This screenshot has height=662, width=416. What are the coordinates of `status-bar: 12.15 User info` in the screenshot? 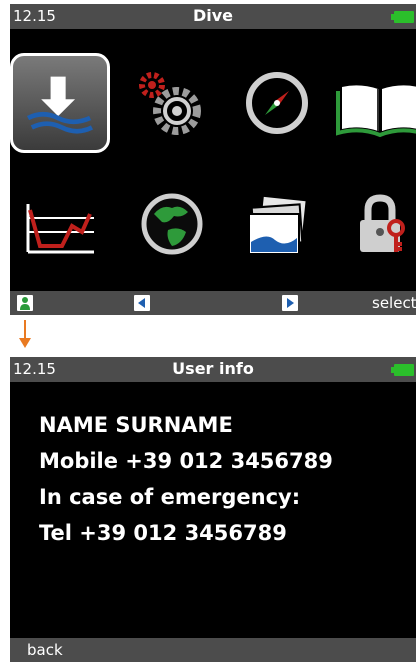 It's located at (213, 369).